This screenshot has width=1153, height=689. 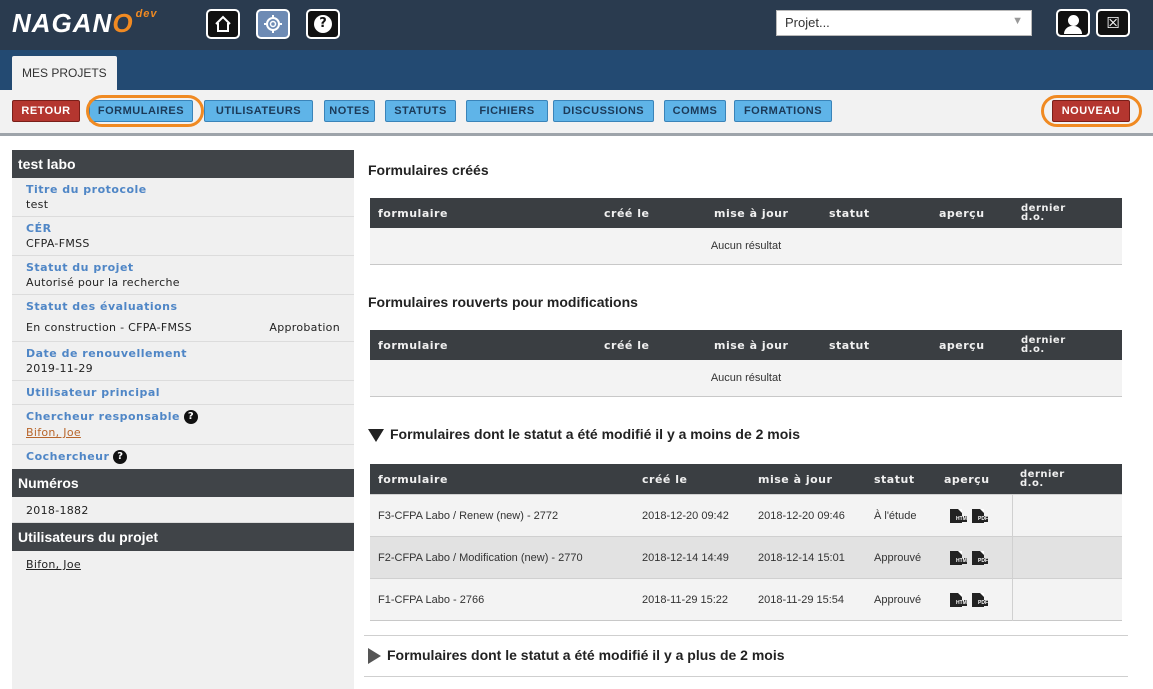 I want to click on project-name-header: test labo, so click(x=183, y=164).